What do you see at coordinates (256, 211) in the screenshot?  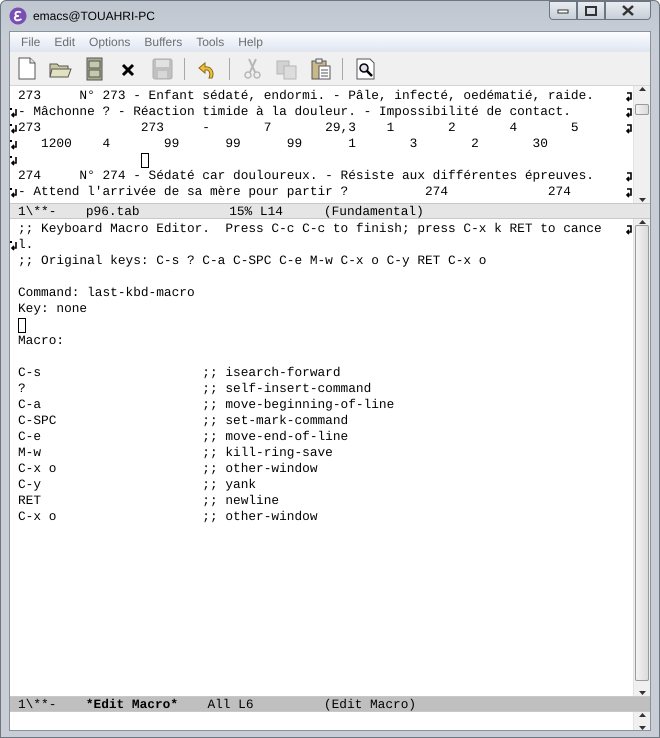 I see `buffer-position: 15% L14` at bounding box center [256, 211].